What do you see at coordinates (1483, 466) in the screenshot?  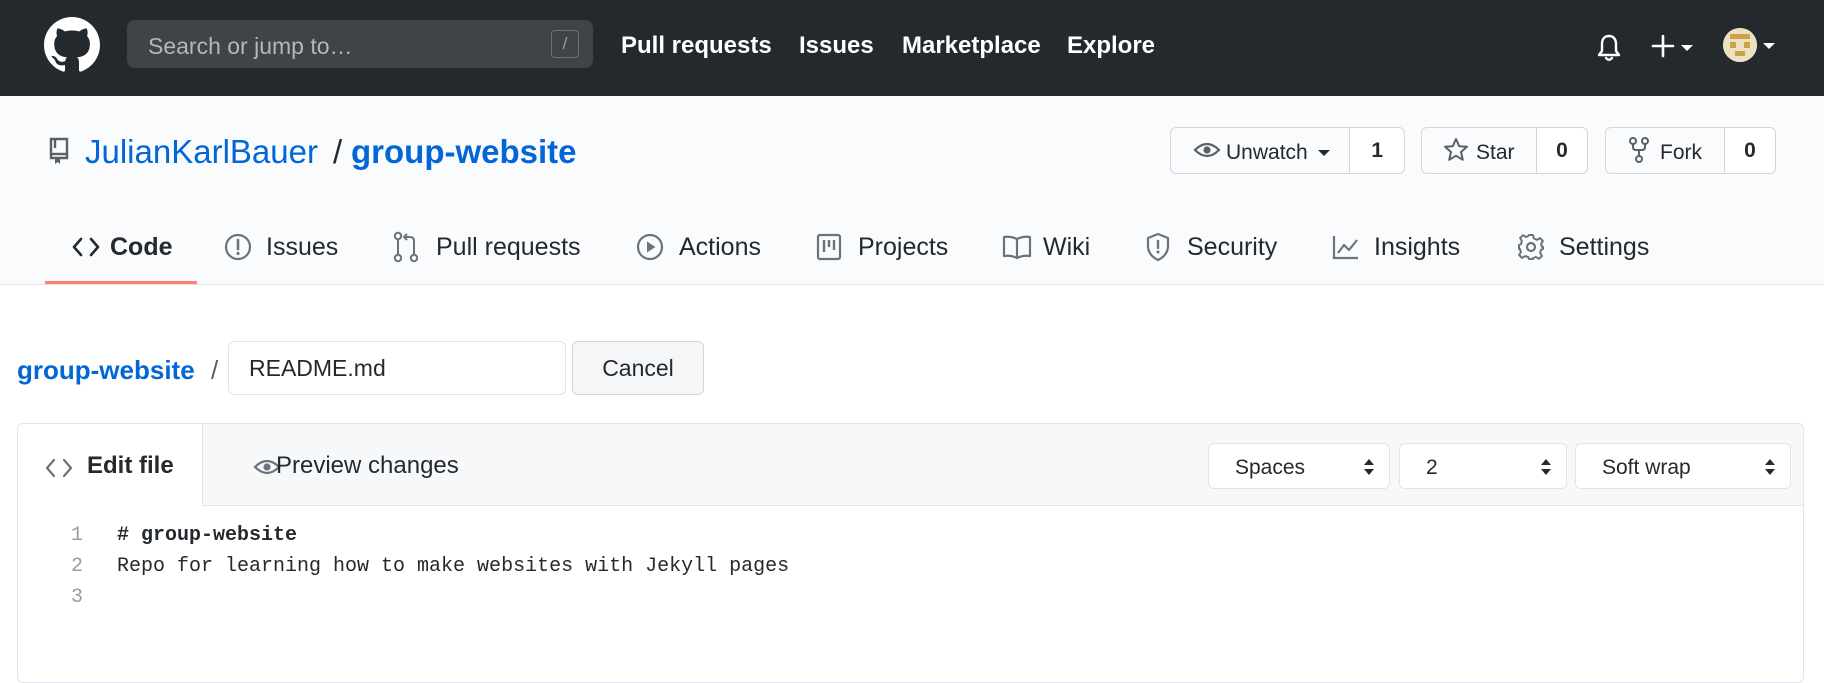 I see `indent-size-select: 2` at bounding box center [1483, 466].